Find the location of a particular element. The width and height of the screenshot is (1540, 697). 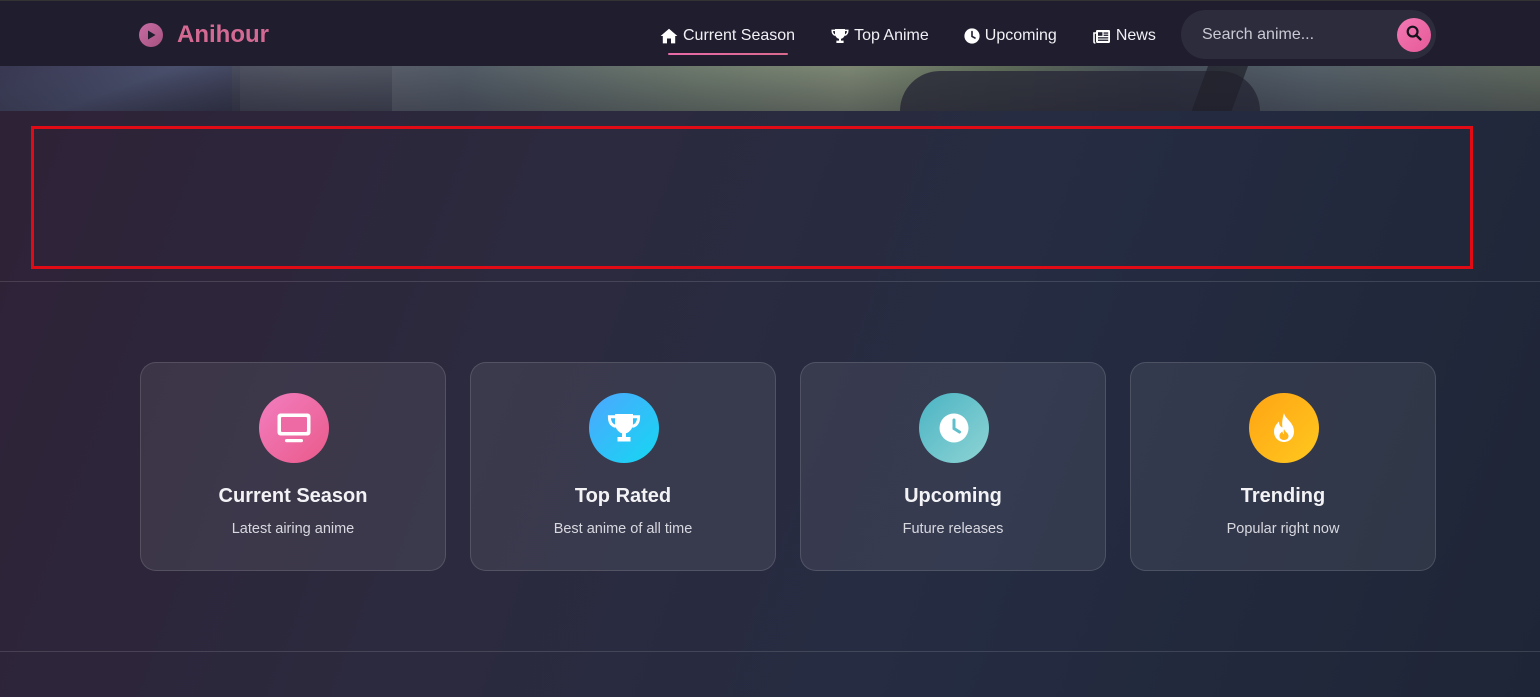

card-subtitle: Best anime of all time is located at coordinates (623, 529).